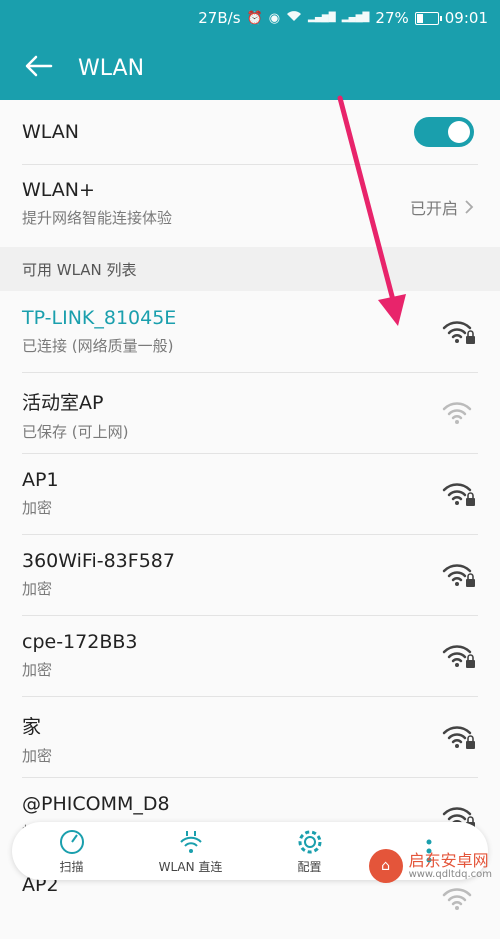  Describe the element at coordinates (111, 68) in the screenshot. I see `page-title: WLAN` at that location.